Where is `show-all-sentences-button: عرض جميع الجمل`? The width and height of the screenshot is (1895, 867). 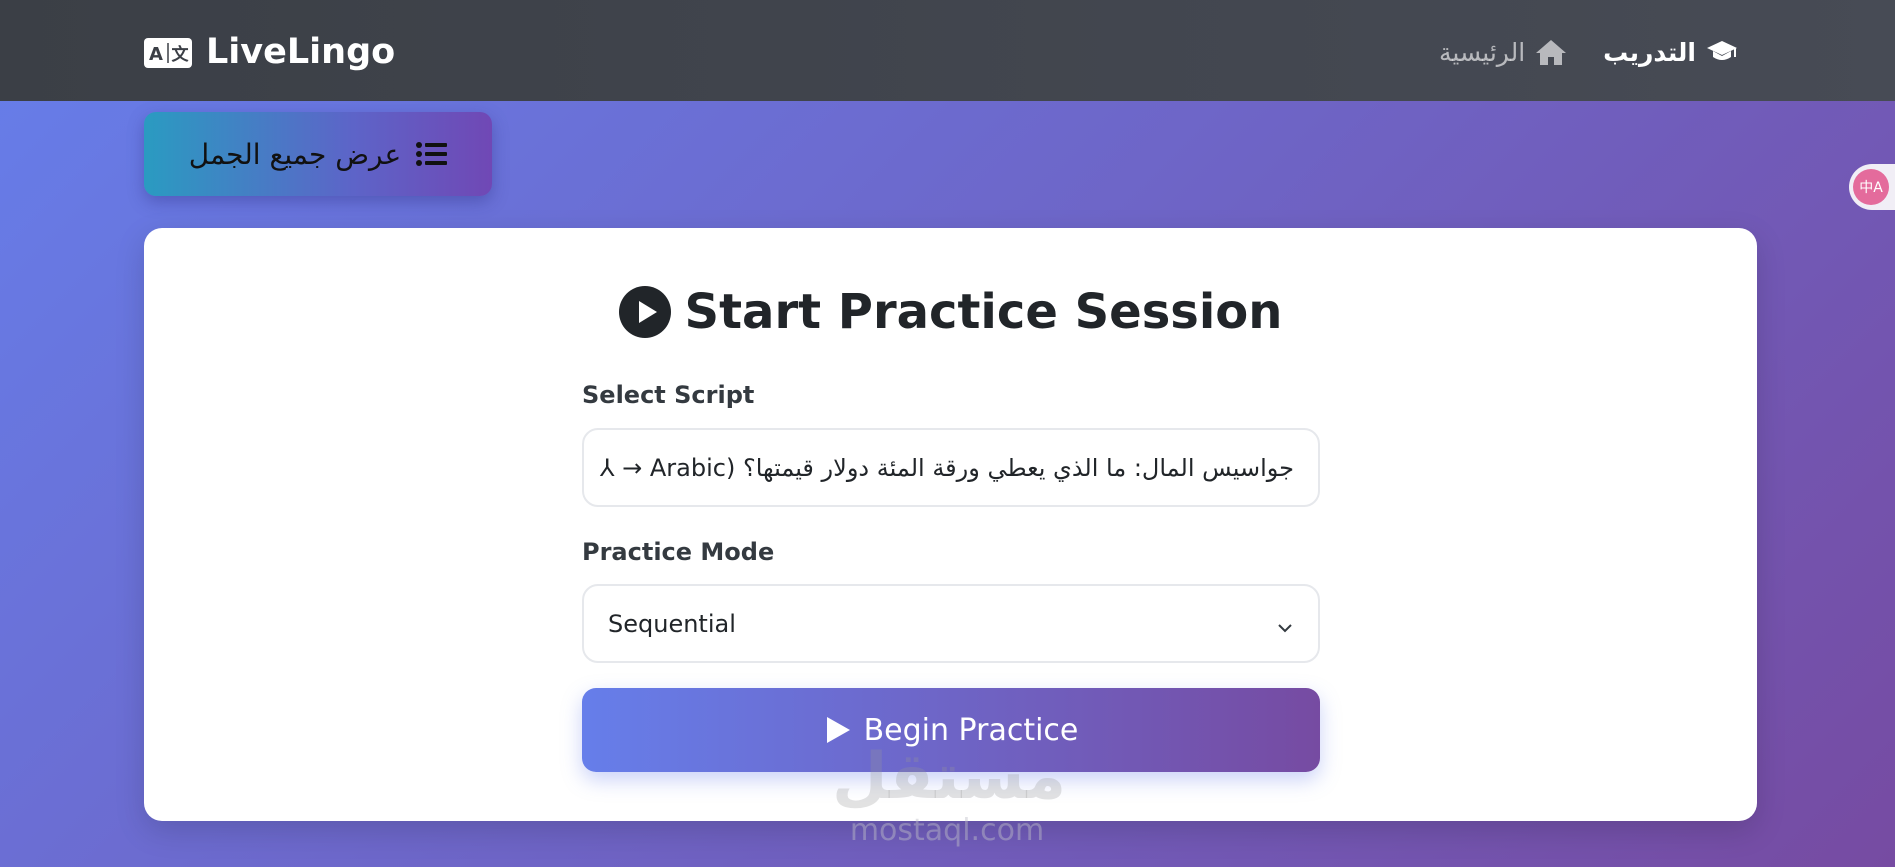
show-all-sentences-button: عرض جميع الجمل is located at coordinates (318, 154).